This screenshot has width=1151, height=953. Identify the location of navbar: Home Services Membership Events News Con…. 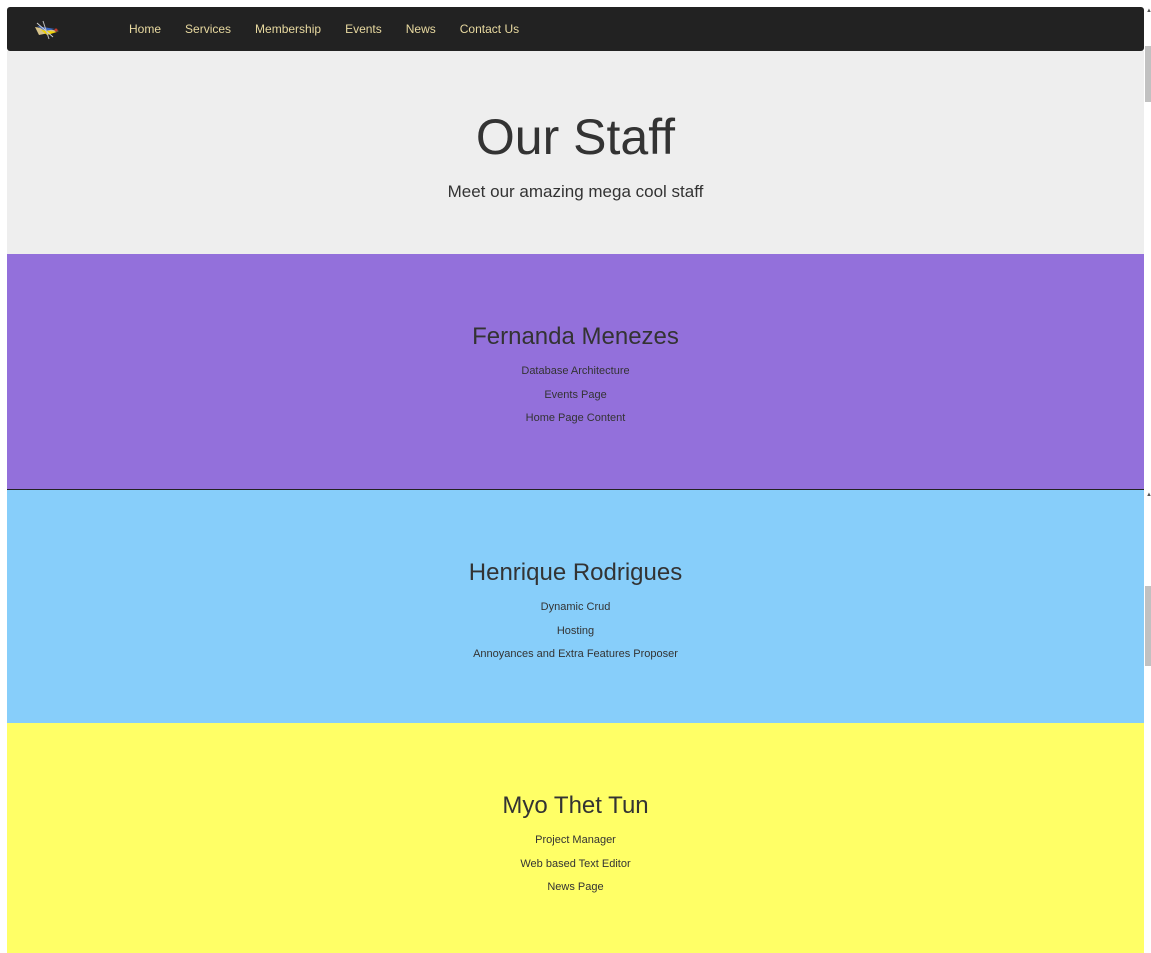
(575, 29).